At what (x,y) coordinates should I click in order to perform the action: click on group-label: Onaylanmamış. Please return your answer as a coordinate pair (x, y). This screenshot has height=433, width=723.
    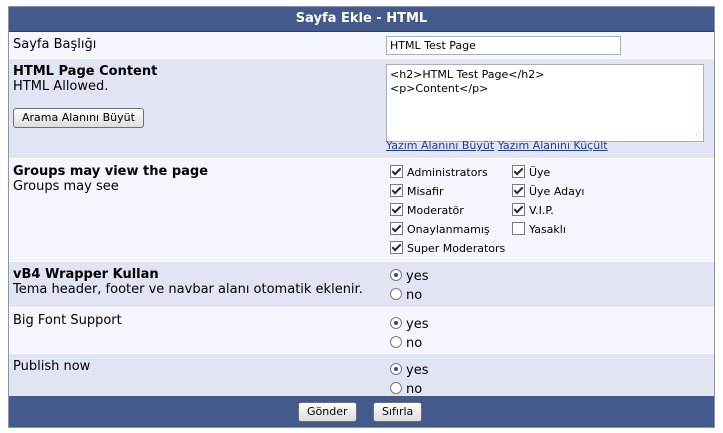
    Looking at the image, I should click on (448, 229).